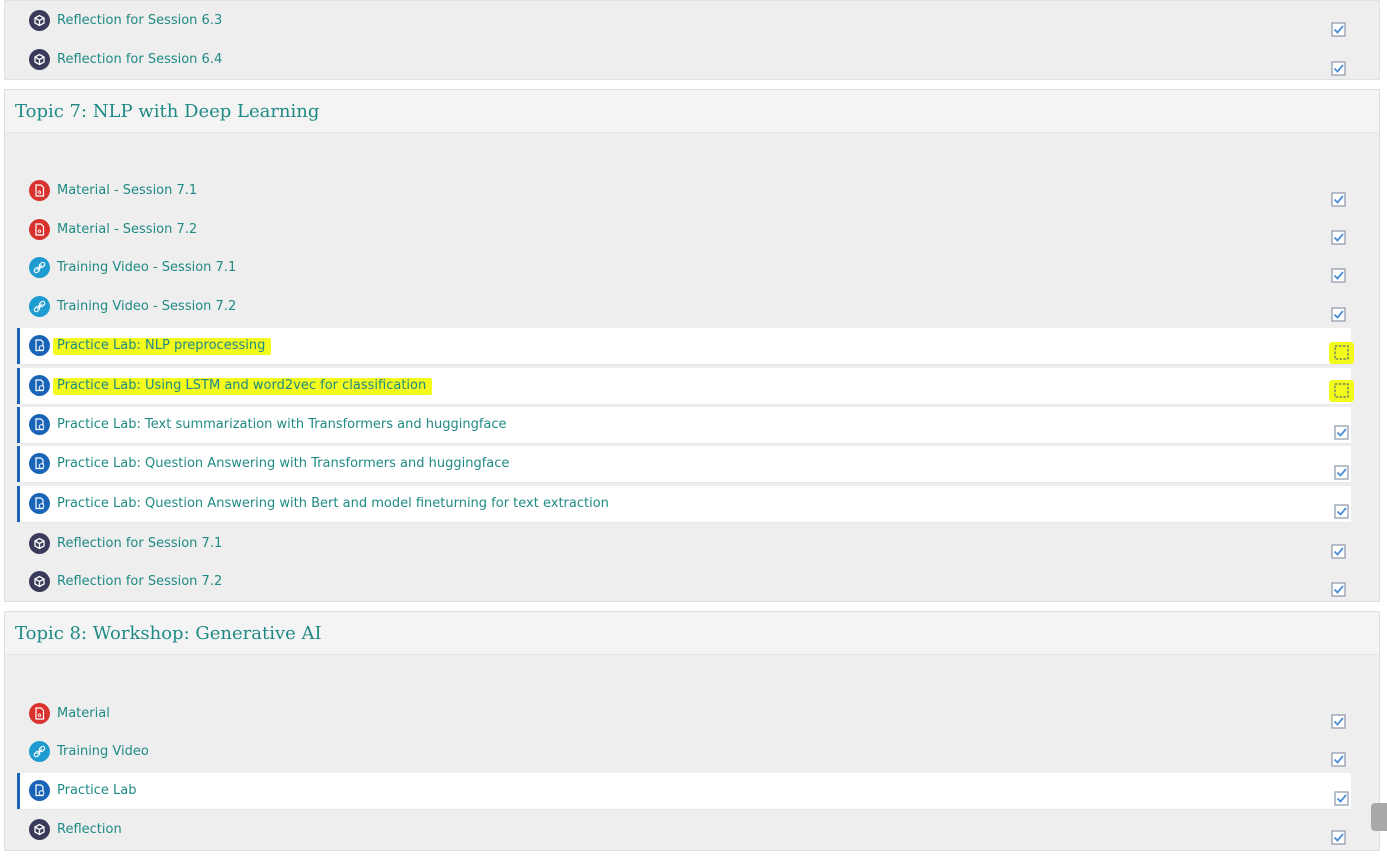 This screenshot has width=1387, height=856. Describe the element at coordinates (127, 190) in the screenshot. I see `activity-label: Material - Session 7.1` at that location.